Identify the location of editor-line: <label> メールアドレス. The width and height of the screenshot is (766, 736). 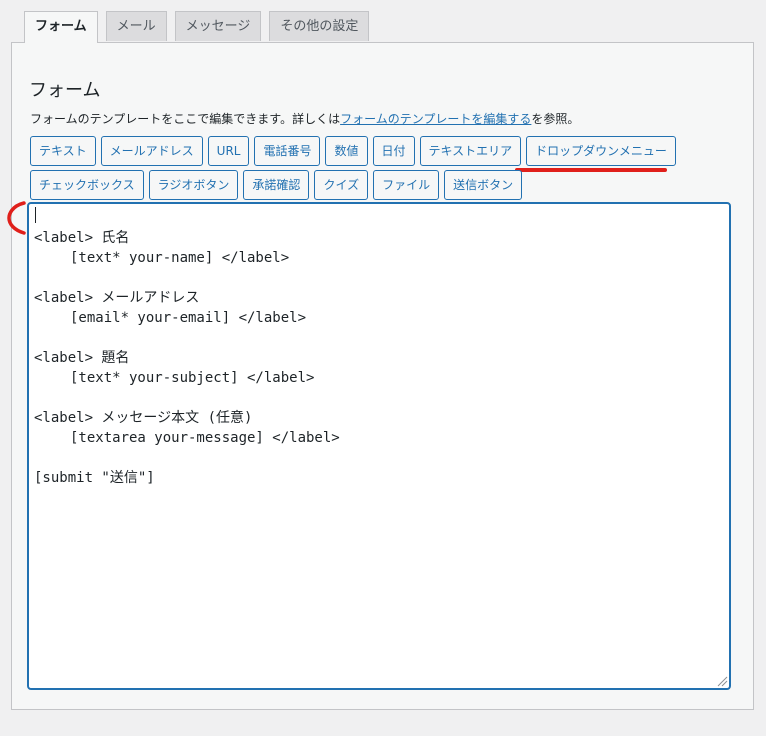
(117, 298).